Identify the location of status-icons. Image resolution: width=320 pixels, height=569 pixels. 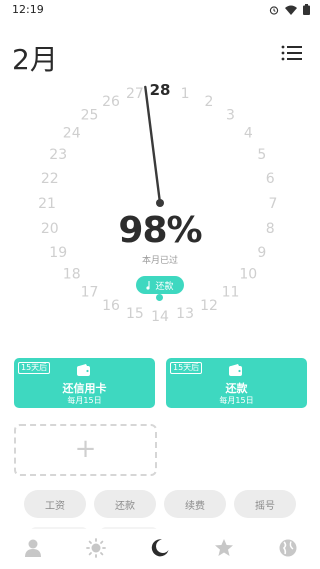
(289, 9).